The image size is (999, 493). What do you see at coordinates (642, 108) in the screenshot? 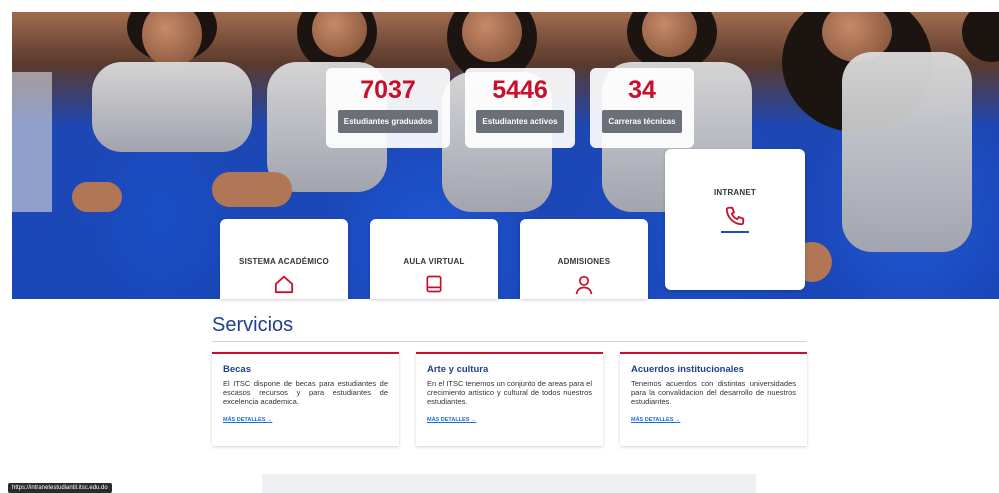
I see `stat-card-carreras: 34 Carreras técnicas` at bounding box center [642, 108].